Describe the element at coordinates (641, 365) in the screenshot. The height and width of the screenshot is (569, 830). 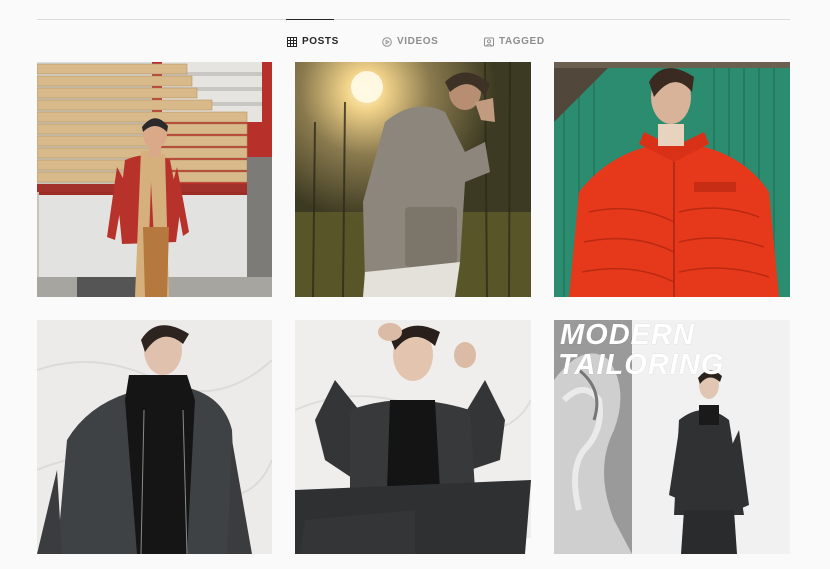
I see `overlay-line-tailoring: TAILORING` at that location.